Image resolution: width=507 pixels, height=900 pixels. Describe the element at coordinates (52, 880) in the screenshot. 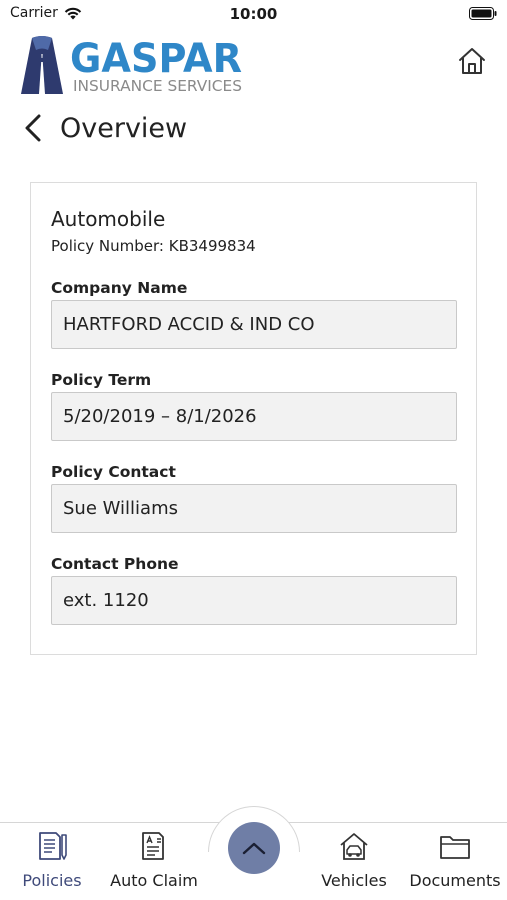

I see `nav-label-policies: Policies` at that location.